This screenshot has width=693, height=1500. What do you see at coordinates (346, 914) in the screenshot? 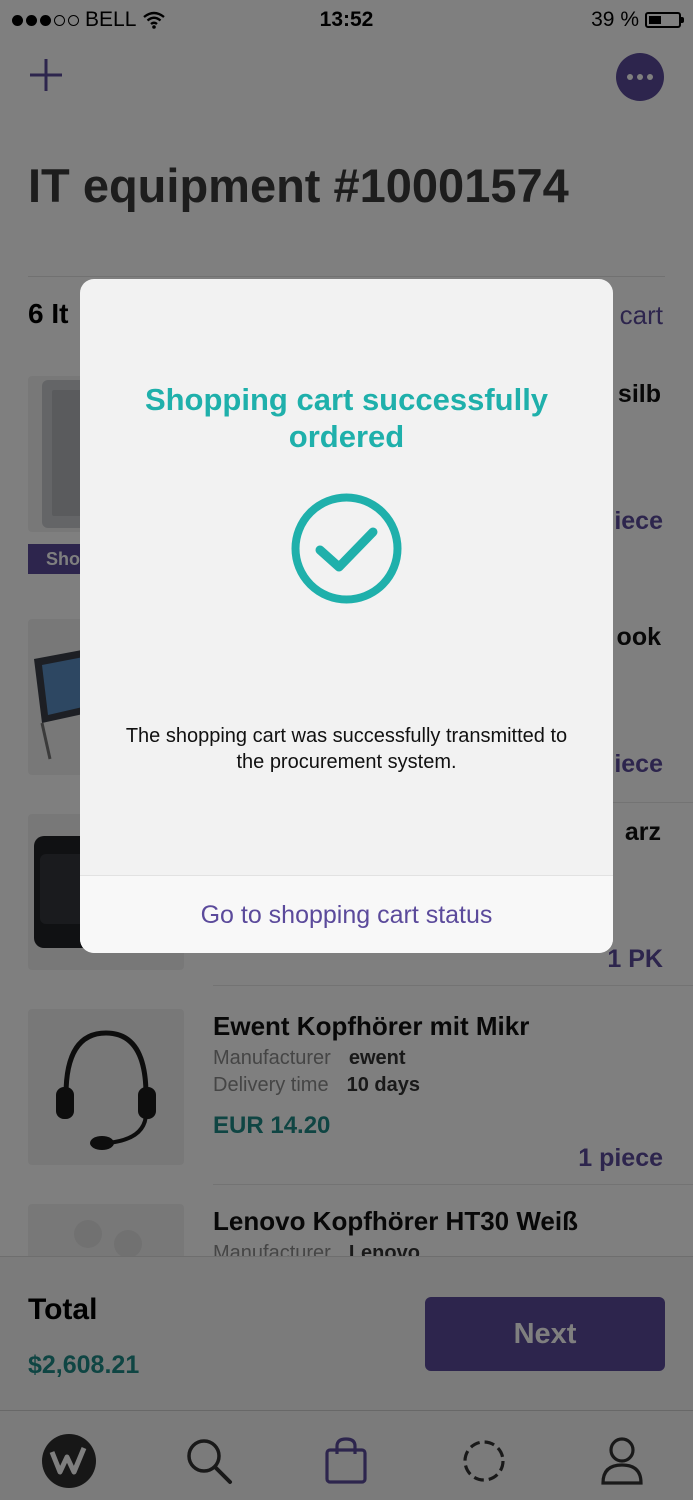
I see `go-to-cart-status-button: Go to shopping cart status` at bounding box center [346, 914].